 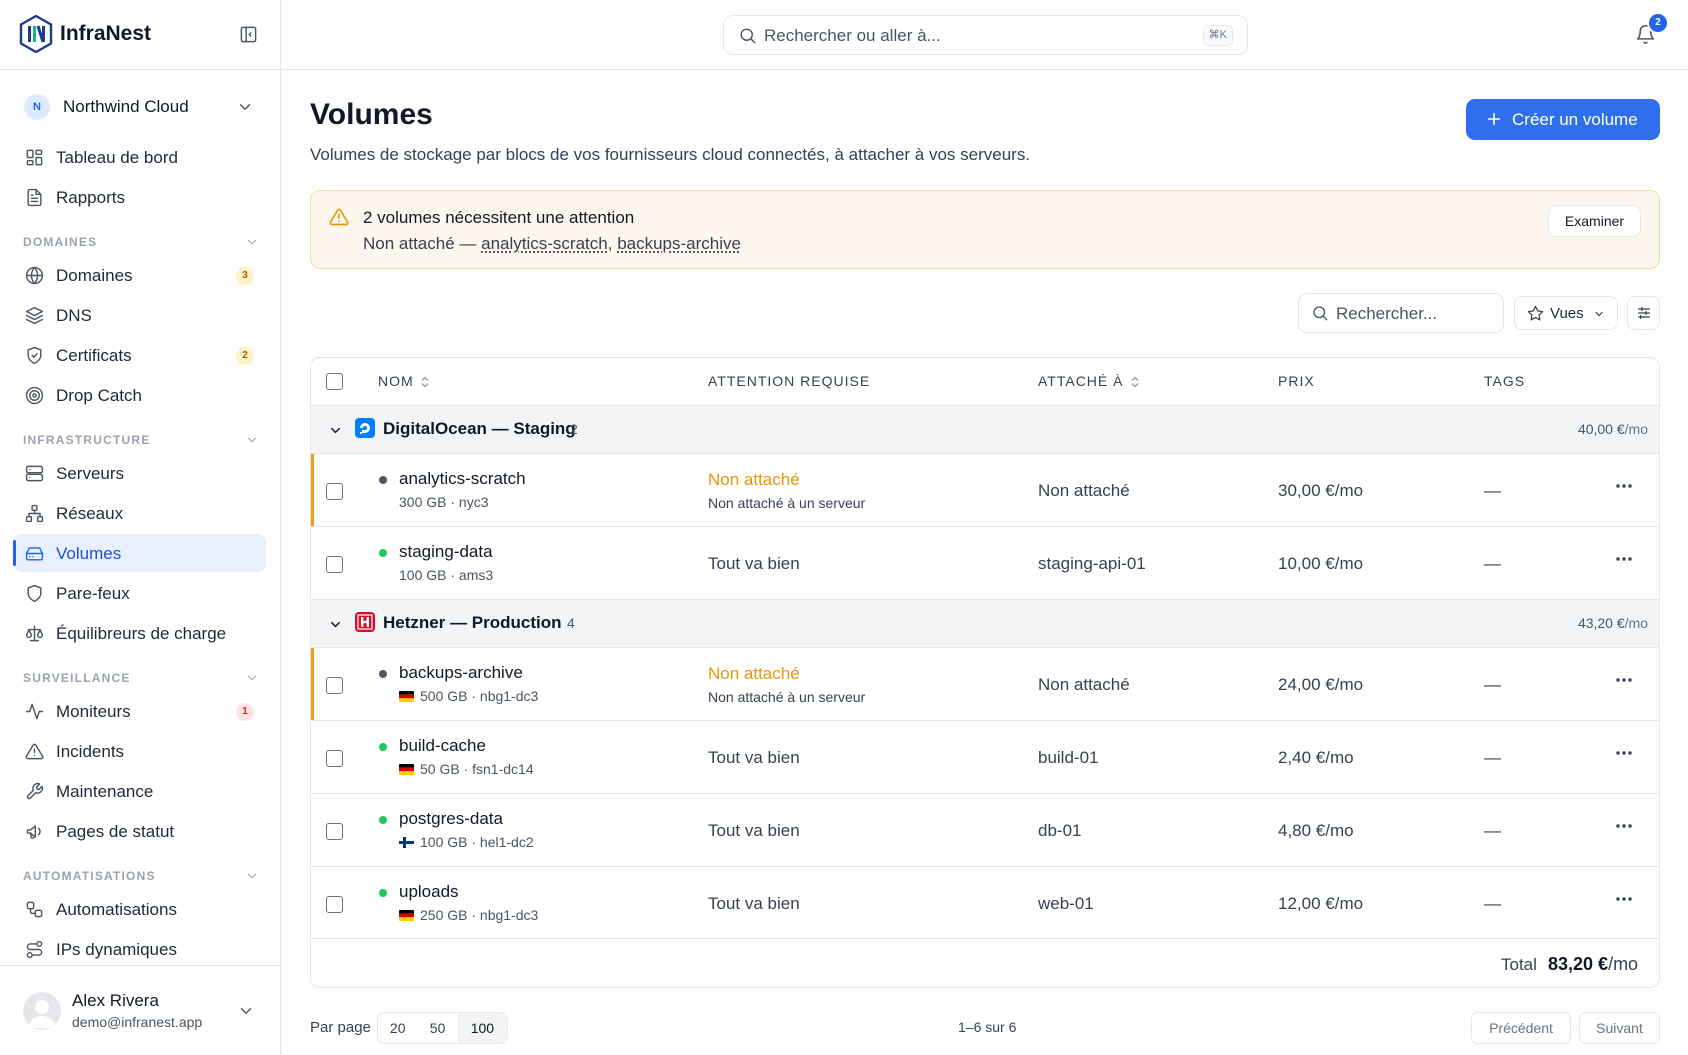 What do you see at coordinates (429, 892) in the screenshot?
I see `volume-name: uploads` at bounding box center [429, 892].